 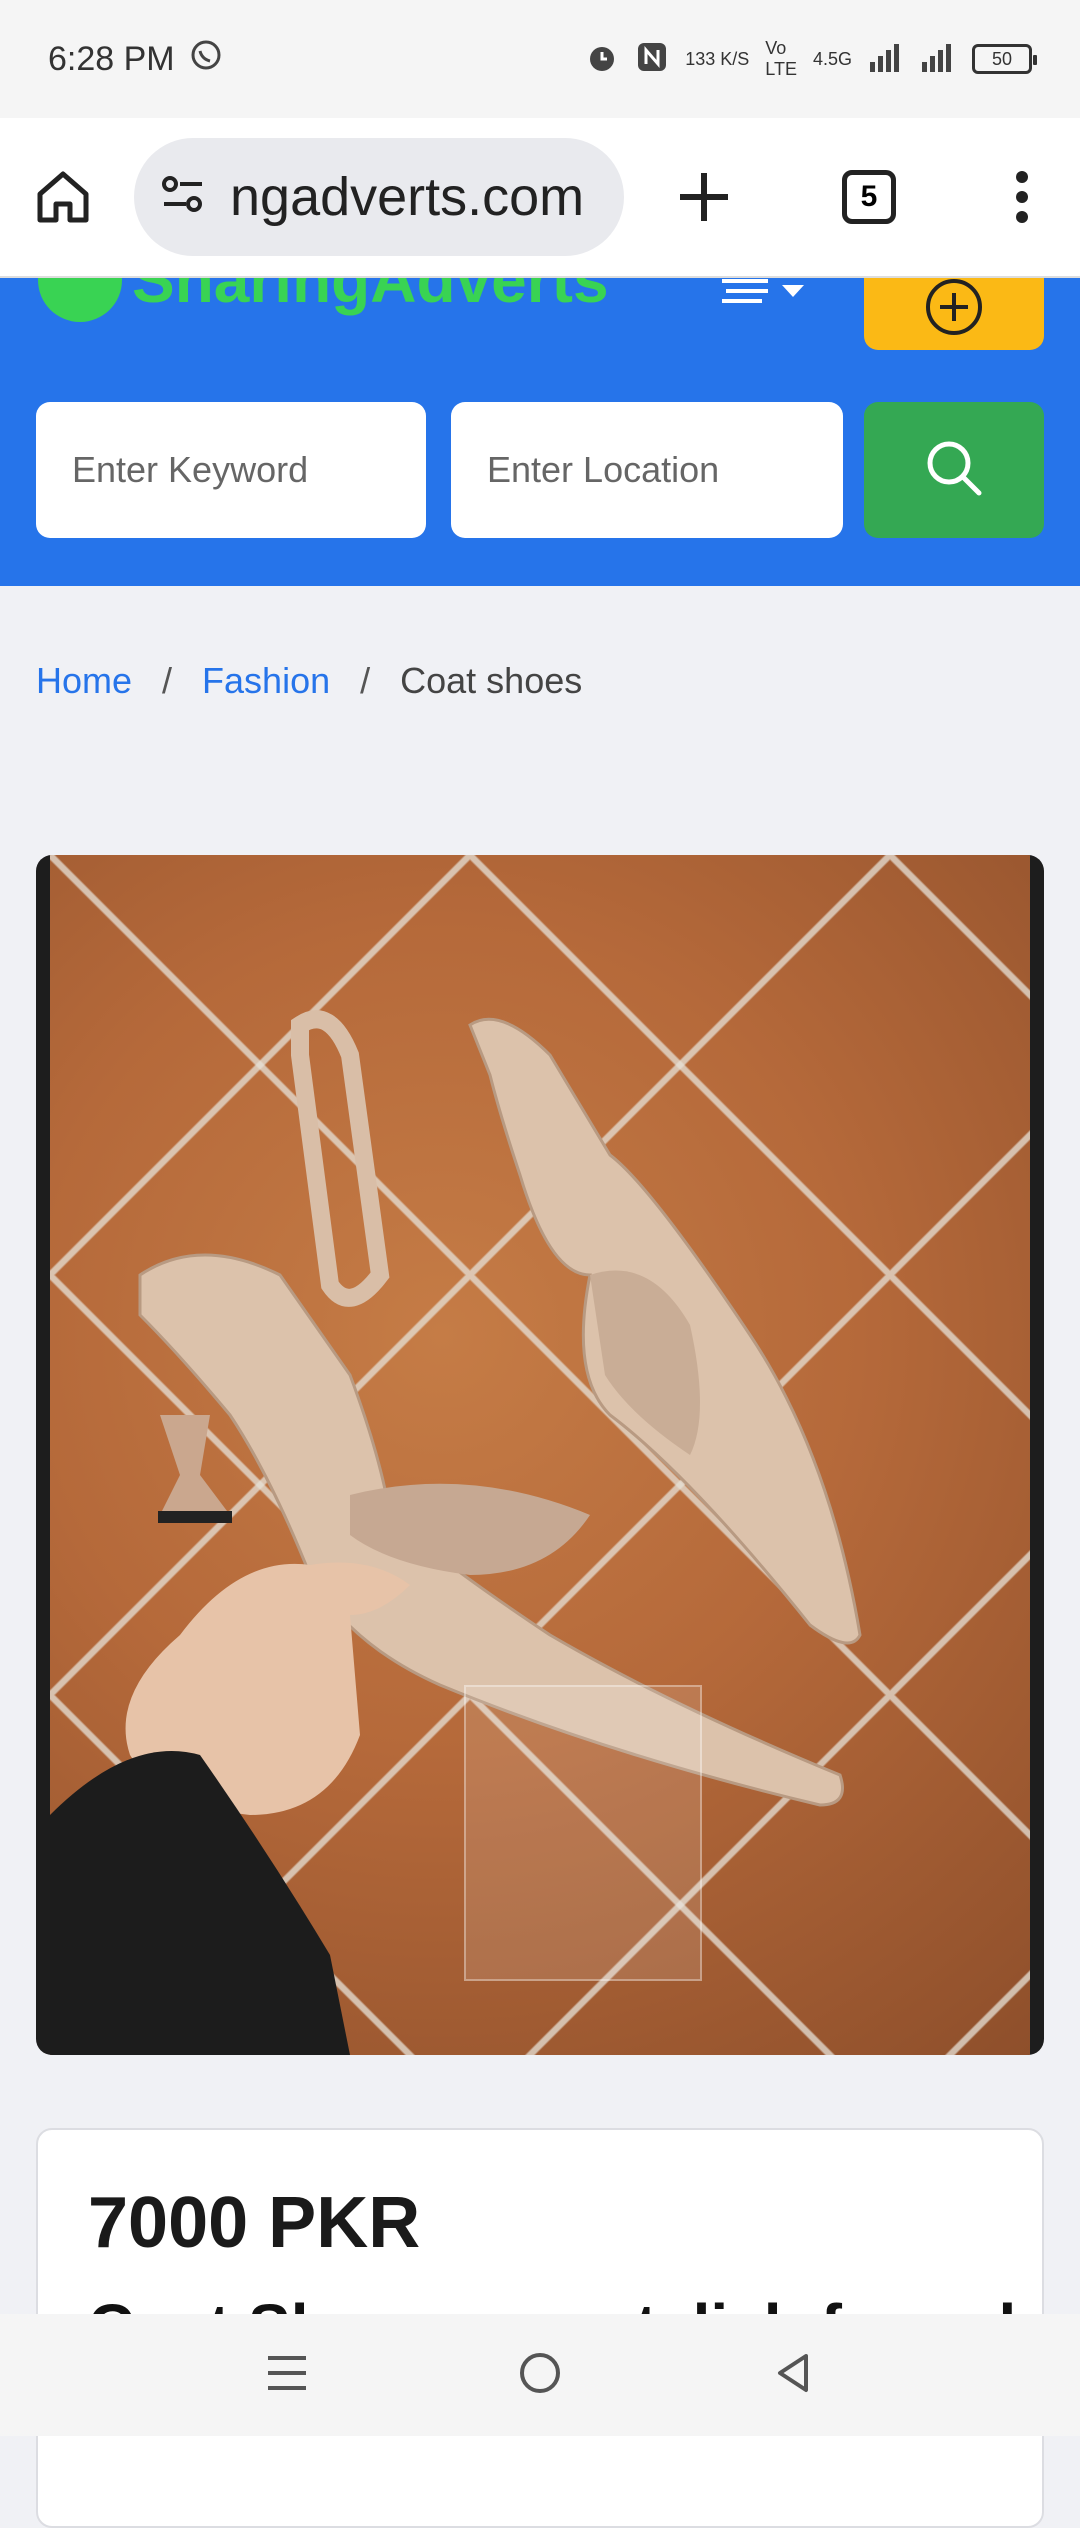 What do you see at coordinates (745, 293) in the screenshot?
I see `menu-icon` at bounding box center [745, 293].